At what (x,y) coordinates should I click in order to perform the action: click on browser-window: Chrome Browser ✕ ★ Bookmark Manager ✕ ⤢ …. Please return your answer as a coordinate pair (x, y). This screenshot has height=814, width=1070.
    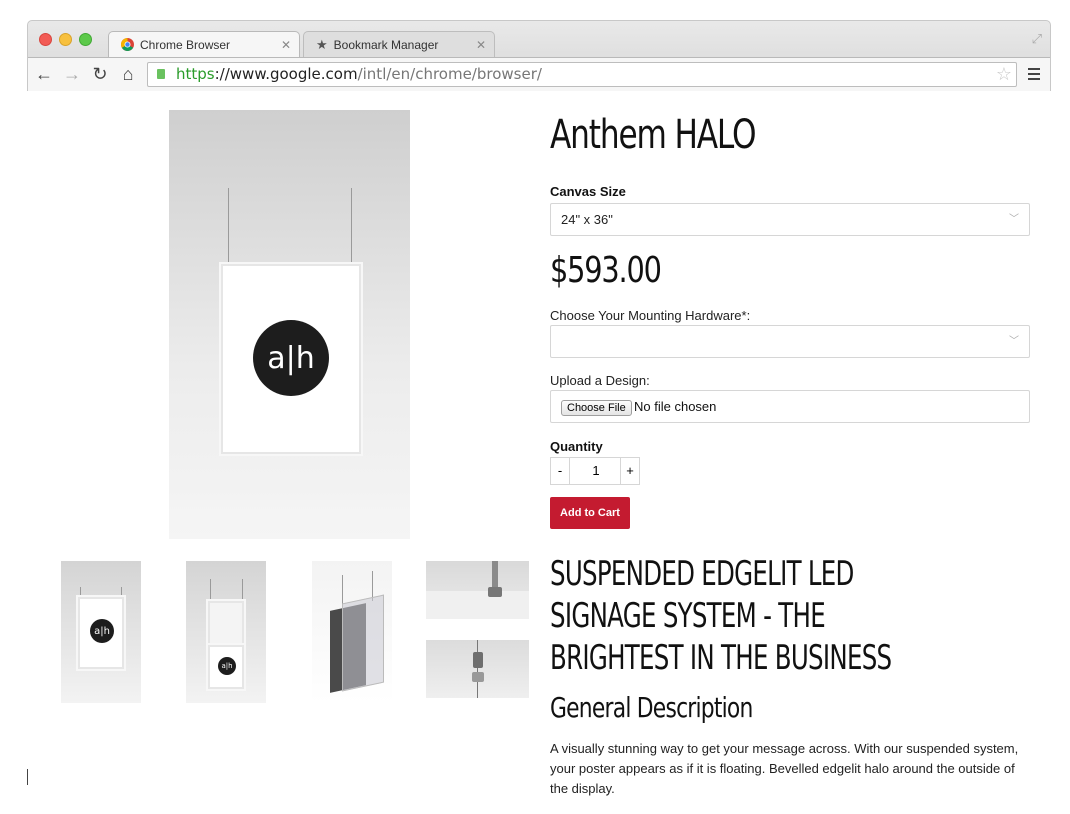
    Looking at the image, I should click on (539, 55).